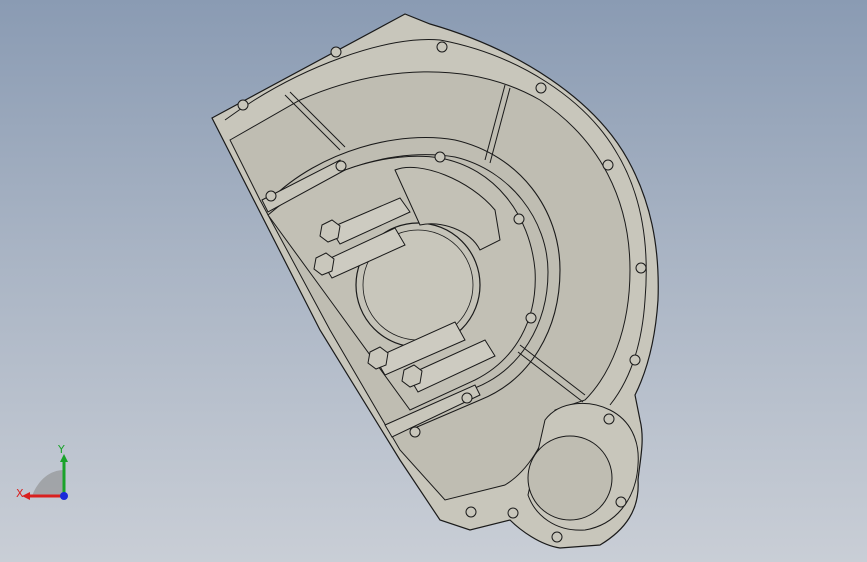  Describe the element at coordinates (20, 493) in the screenshot. I see `x-axis-label: X` at that location.